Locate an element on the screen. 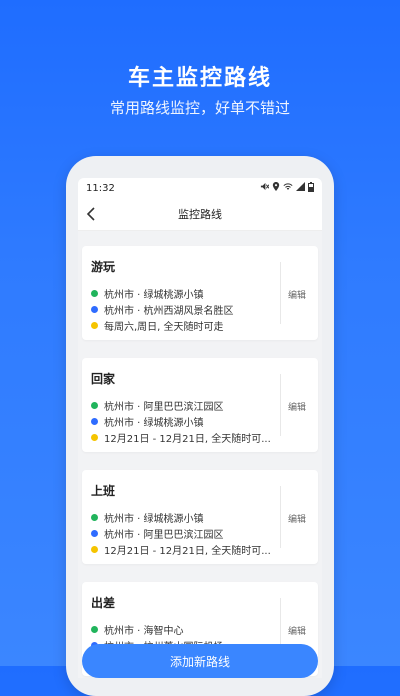 The image size is (400, 696). destination-text: 杭州市 · 杭州西湖风景名胜区 is located at coordinates (169, 311).